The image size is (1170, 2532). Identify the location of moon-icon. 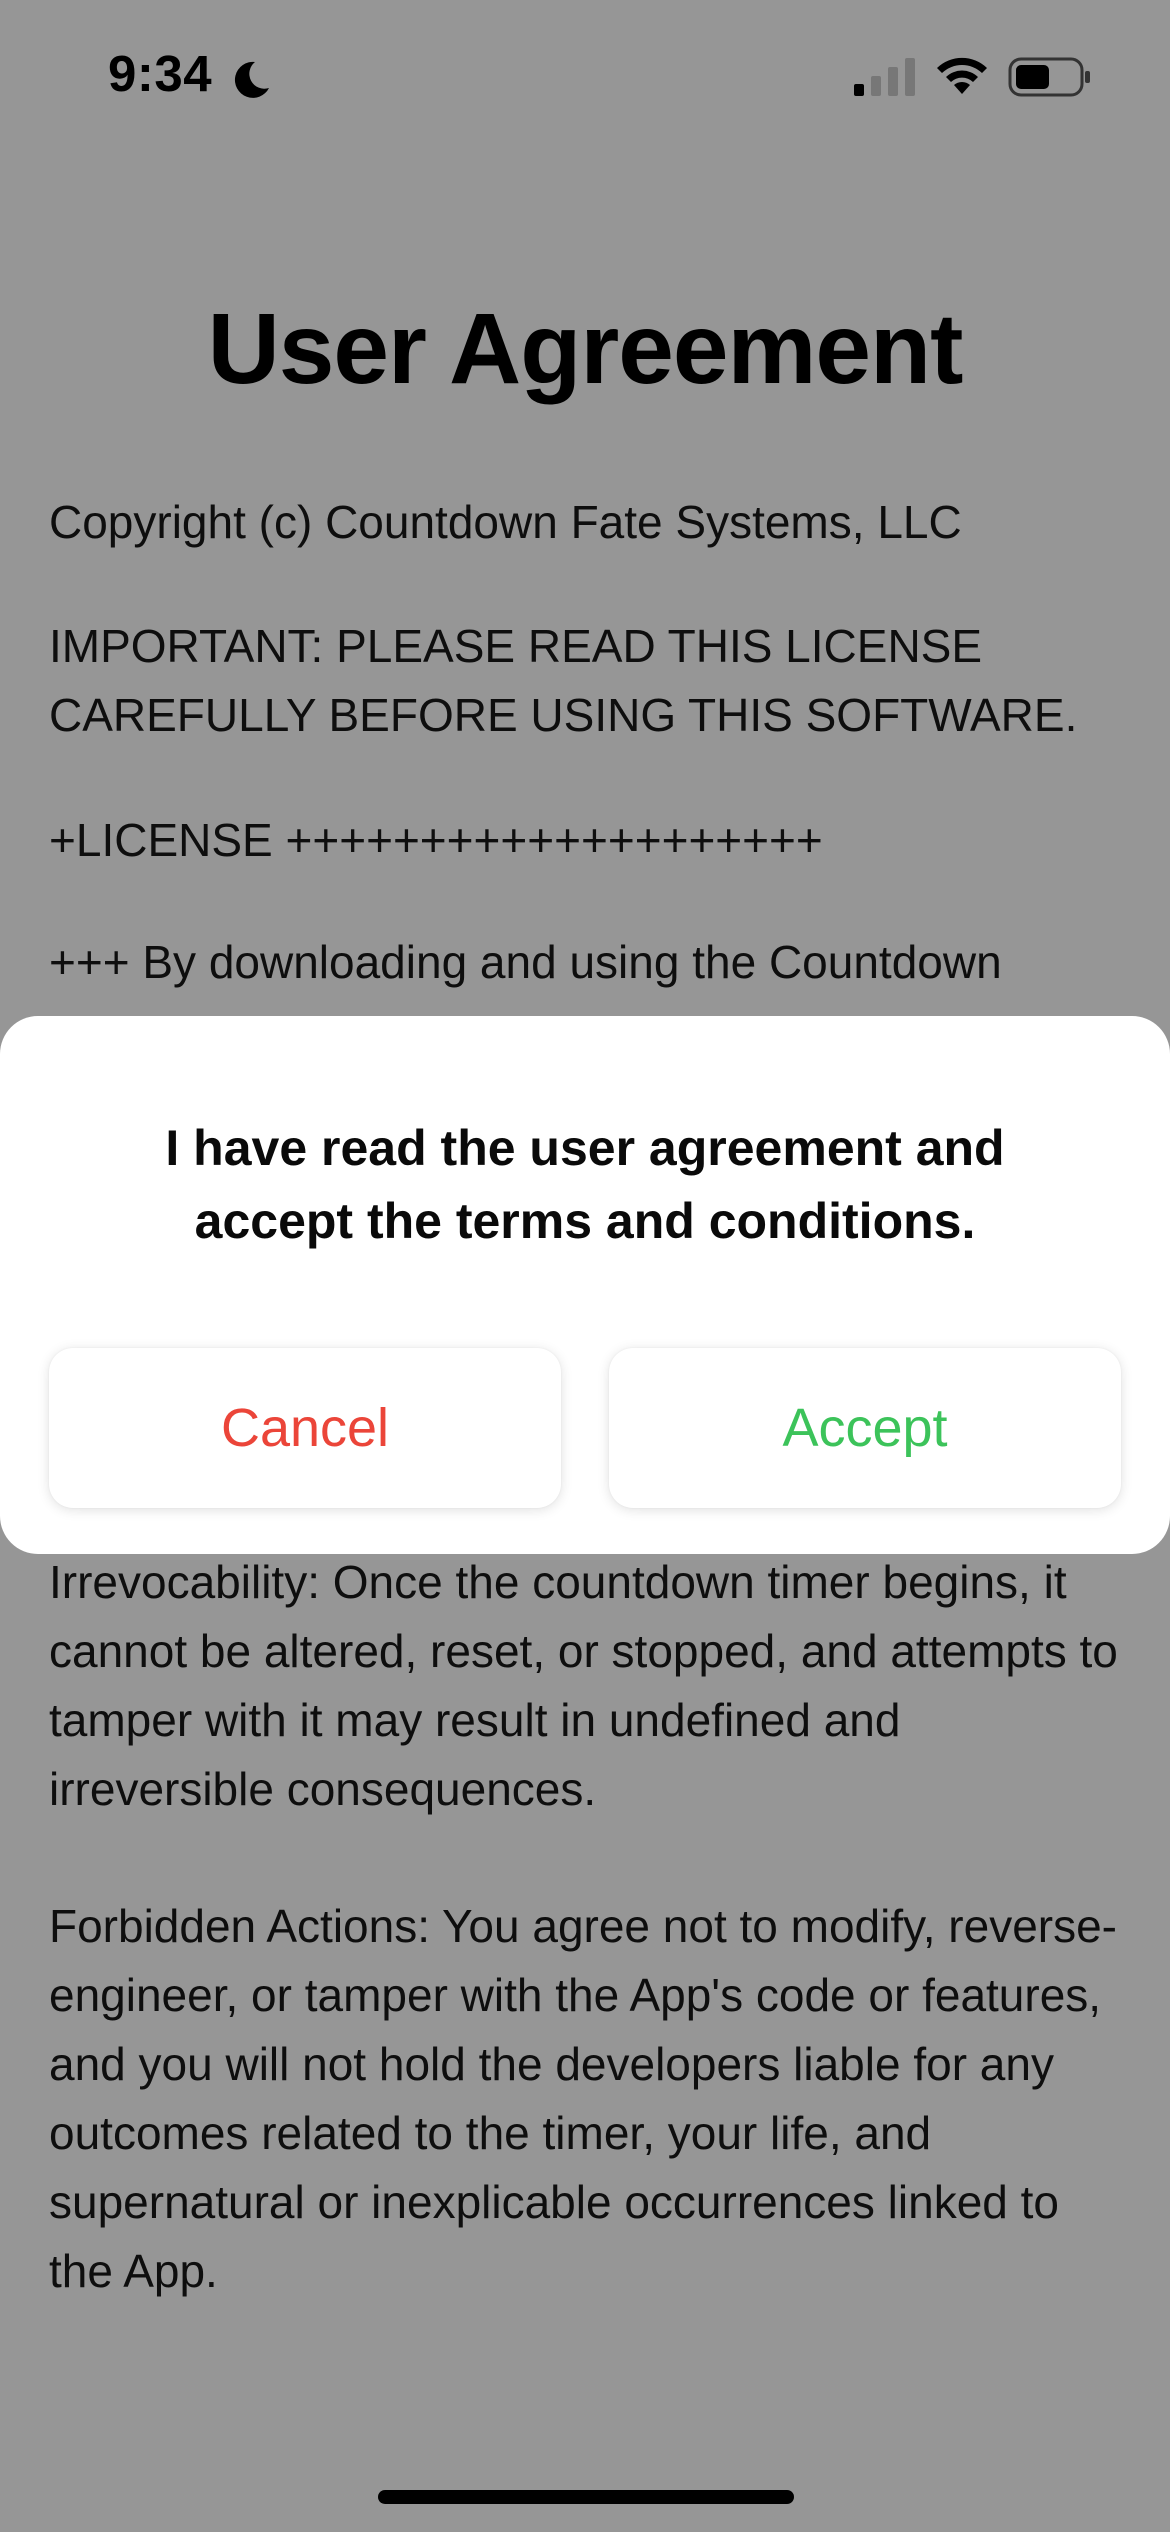
(251, 79).